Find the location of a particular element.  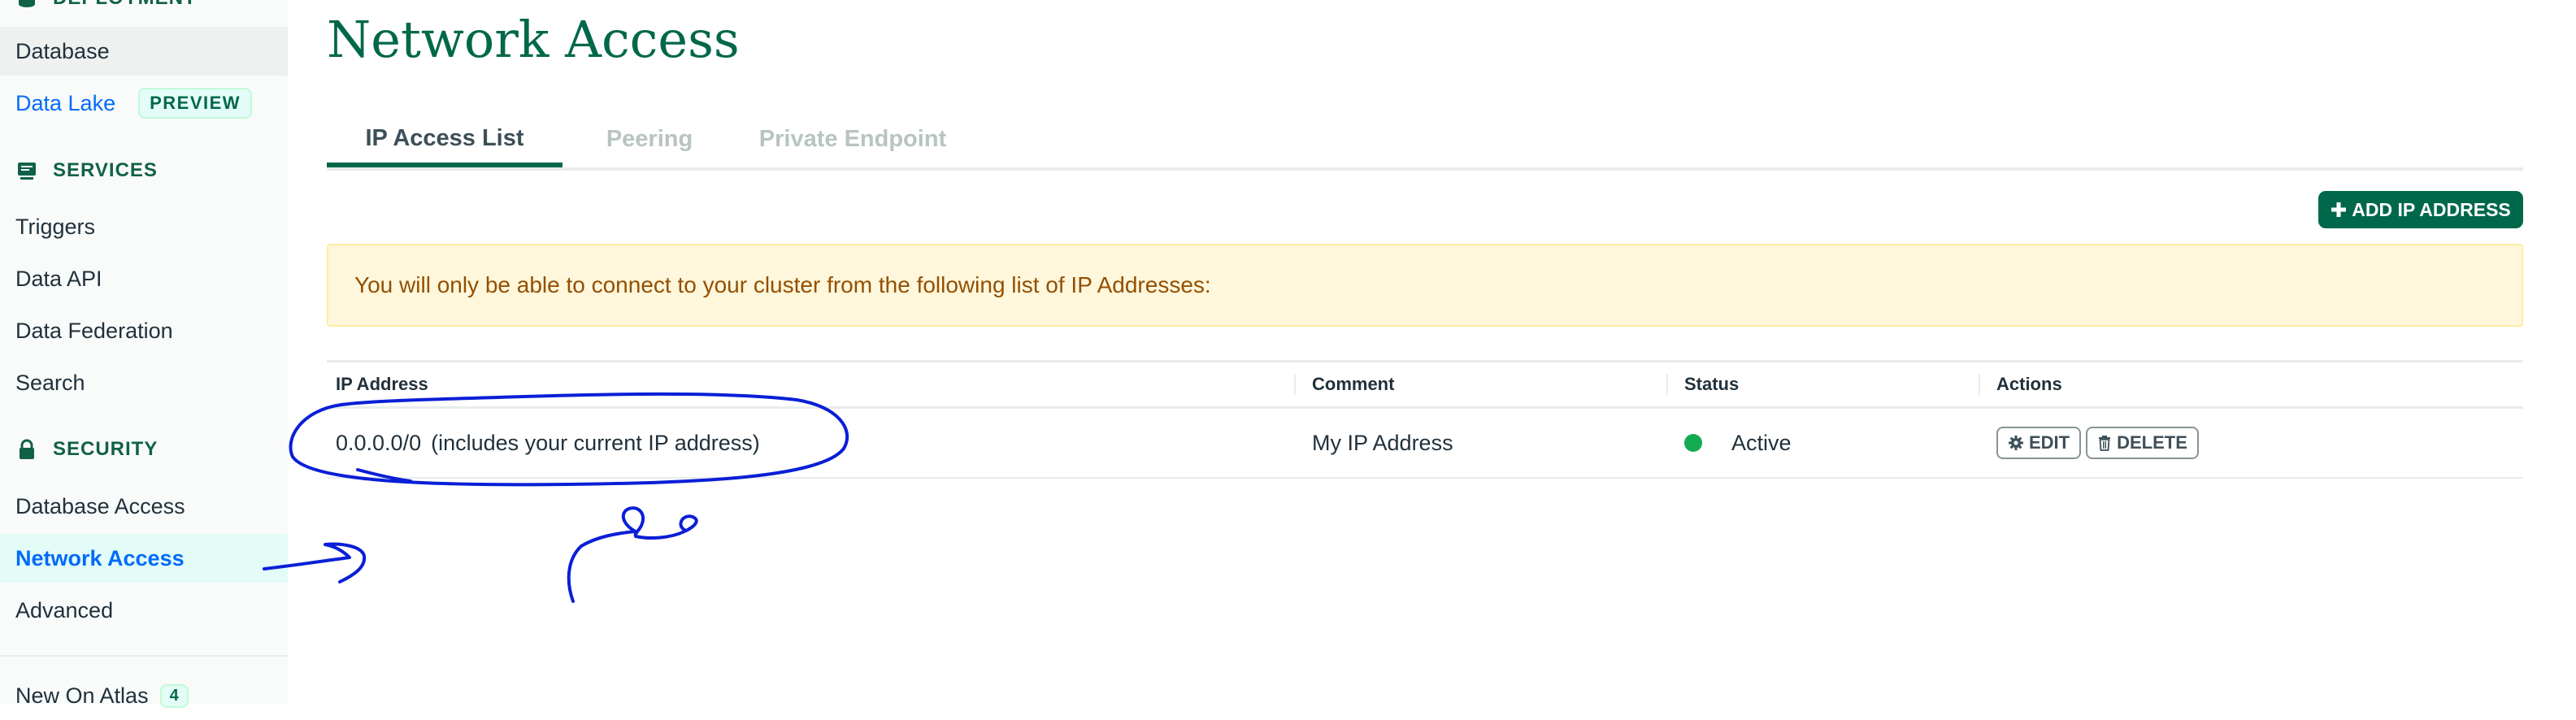

preview-badge: PREVIEW is located at coordinates (195, 104).